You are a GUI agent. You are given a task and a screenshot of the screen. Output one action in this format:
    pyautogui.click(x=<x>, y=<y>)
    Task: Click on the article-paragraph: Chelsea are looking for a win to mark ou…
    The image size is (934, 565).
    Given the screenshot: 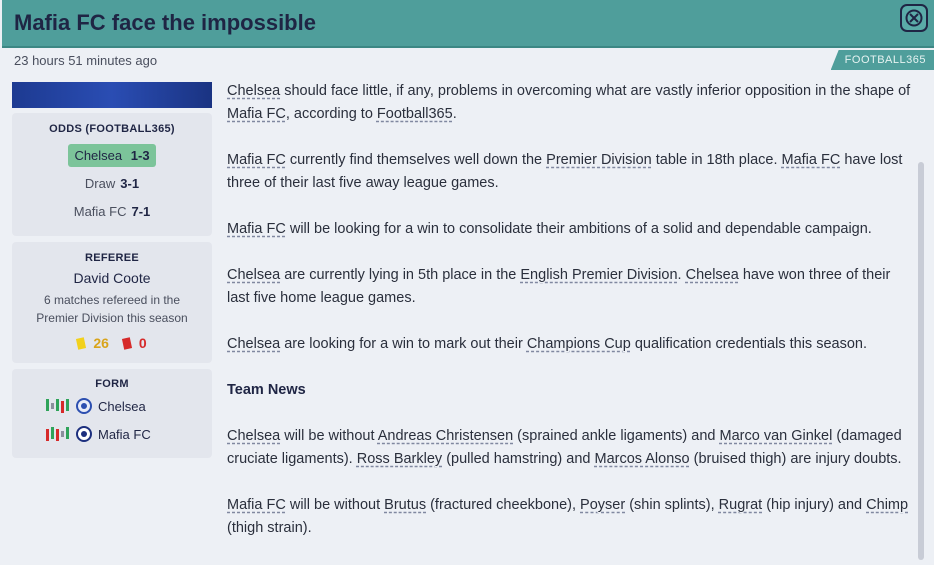 What is the action you would take?
    pyautogui.click(x=570, y=344)
    